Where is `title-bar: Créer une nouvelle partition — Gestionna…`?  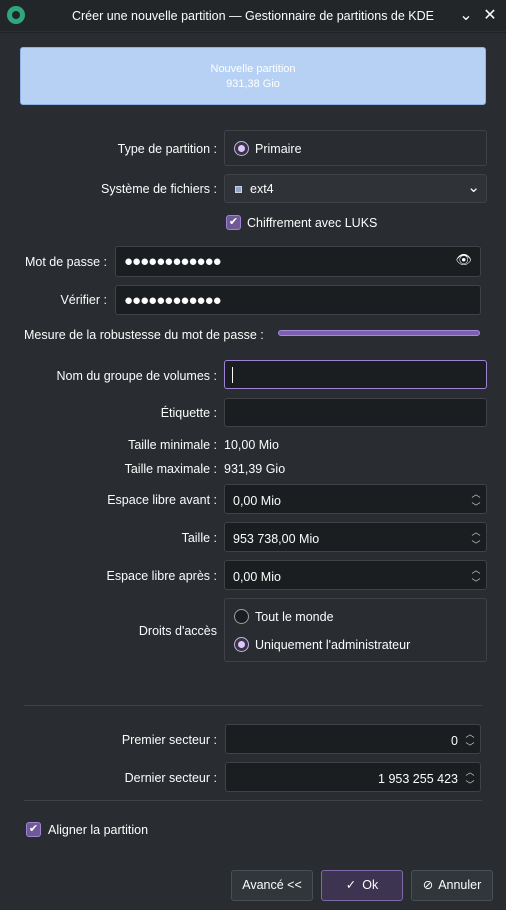
title-bar: Créer une nouvelle partition — Gestionna… is located at coordinates (253, 16).